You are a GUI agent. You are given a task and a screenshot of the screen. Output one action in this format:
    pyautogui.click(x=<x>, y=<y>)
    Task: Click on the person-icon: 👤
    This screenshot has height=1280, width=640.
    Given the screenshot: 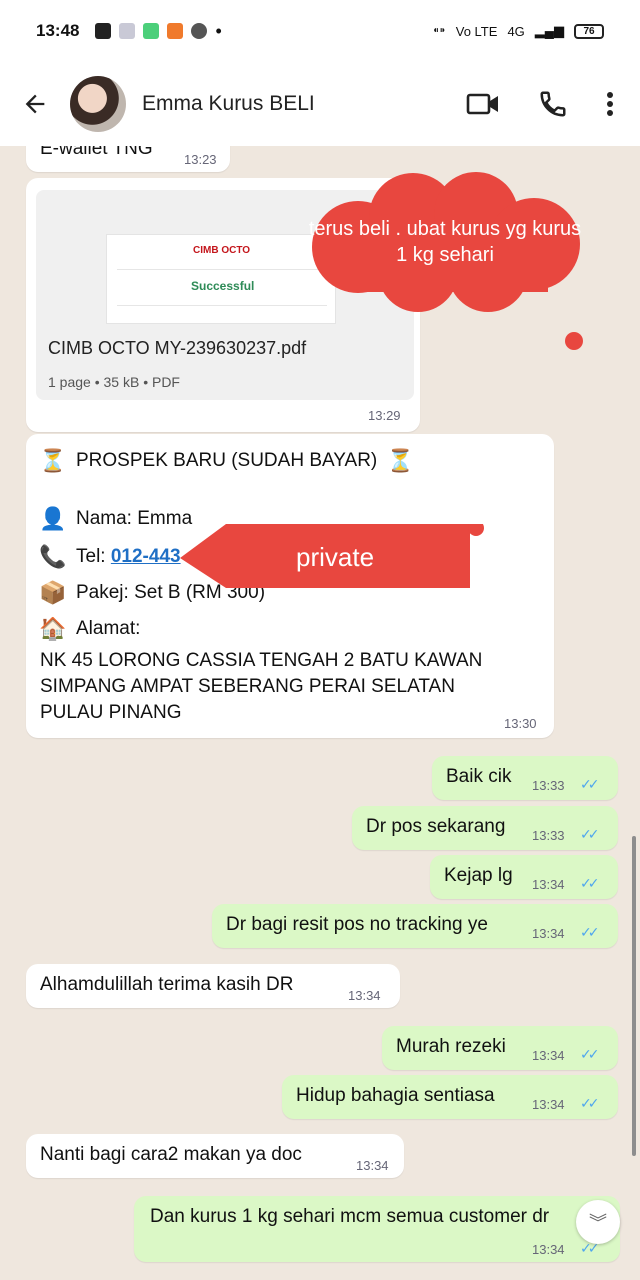 What is the action you would take?
    pyautogui.click(x=53, y=518)
    